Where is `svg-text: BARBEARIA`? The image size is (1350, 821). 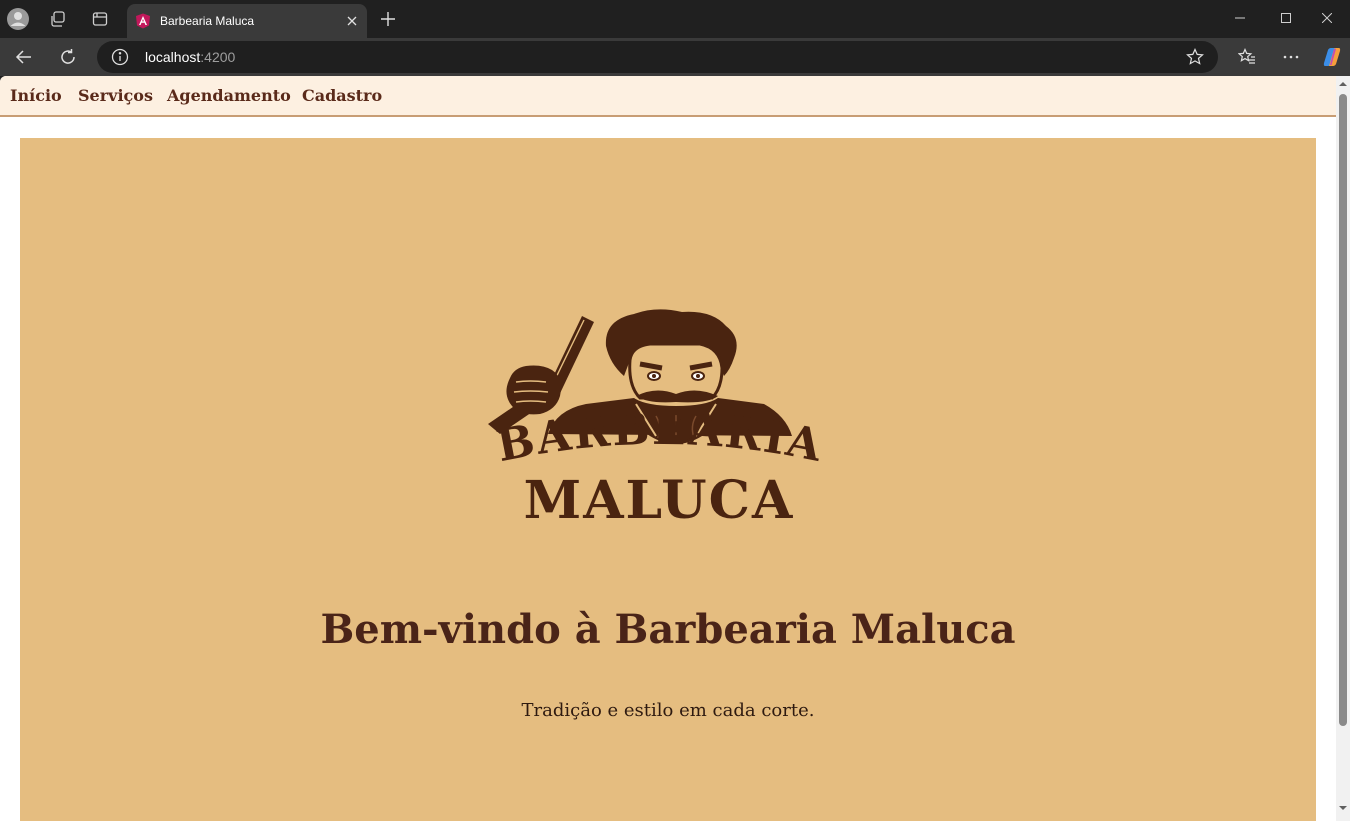 svg-text: BARBEARIA is located at coordinates (660, 438).